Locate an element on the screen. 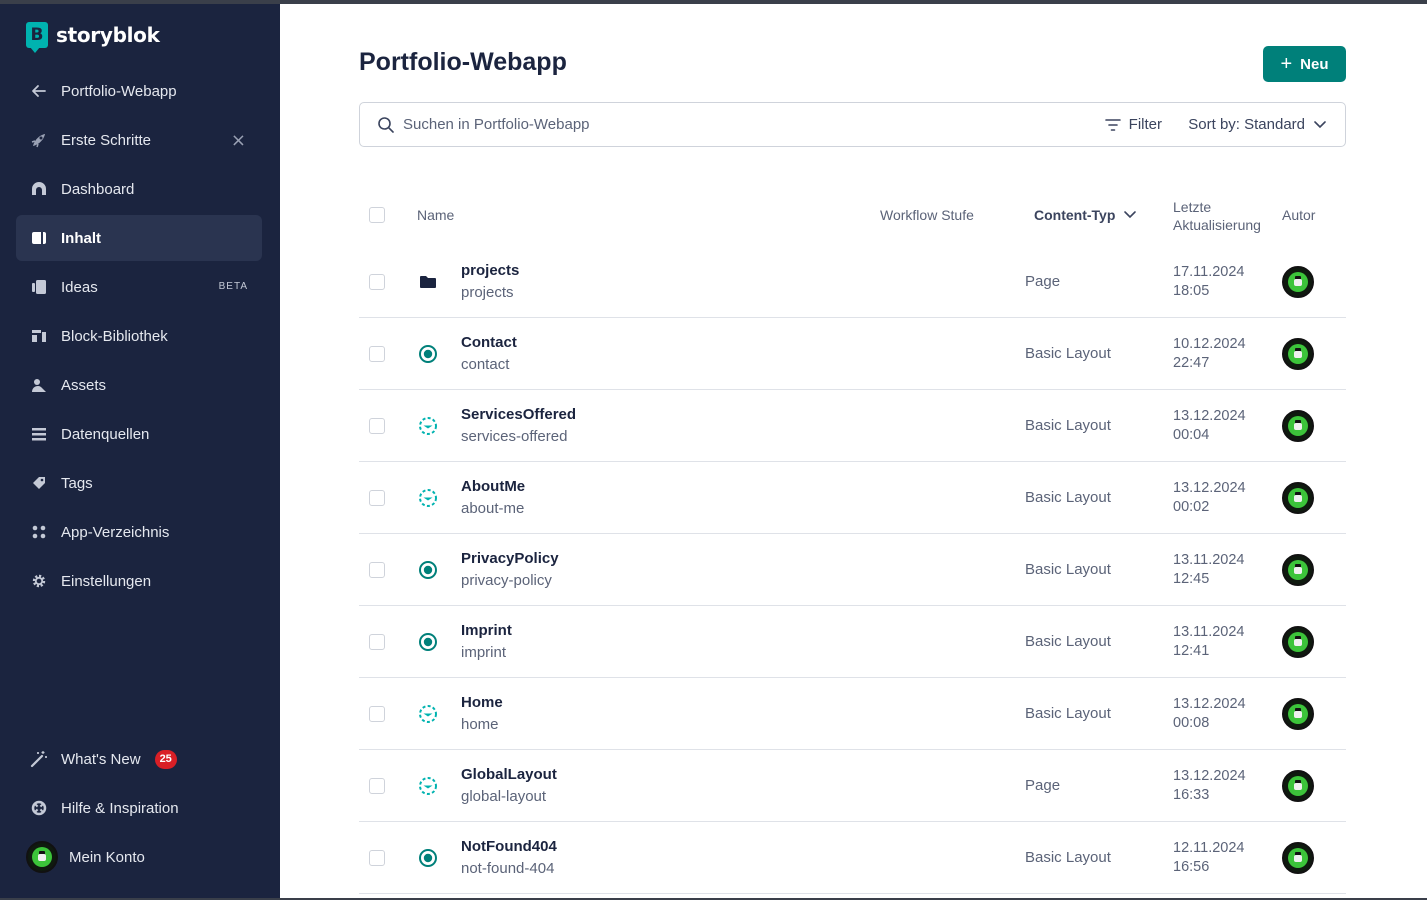 This screenshot has width=1427, height=900. sidebar-item-whats-new: What's New 25 is located at coordinates (139, 759).